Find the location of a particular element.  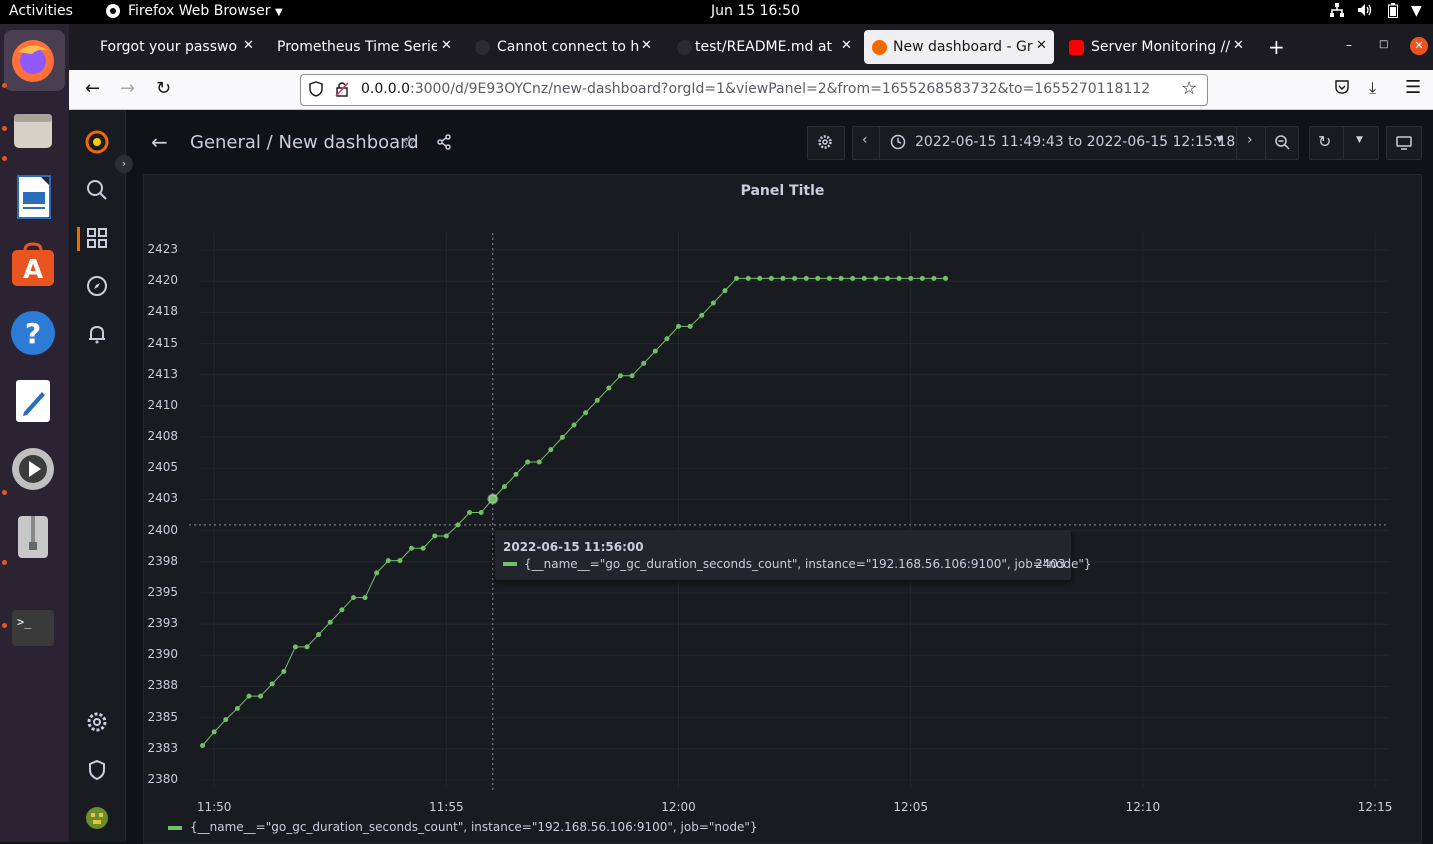

configuration-gear-icon is located at coordinates (97, 722).